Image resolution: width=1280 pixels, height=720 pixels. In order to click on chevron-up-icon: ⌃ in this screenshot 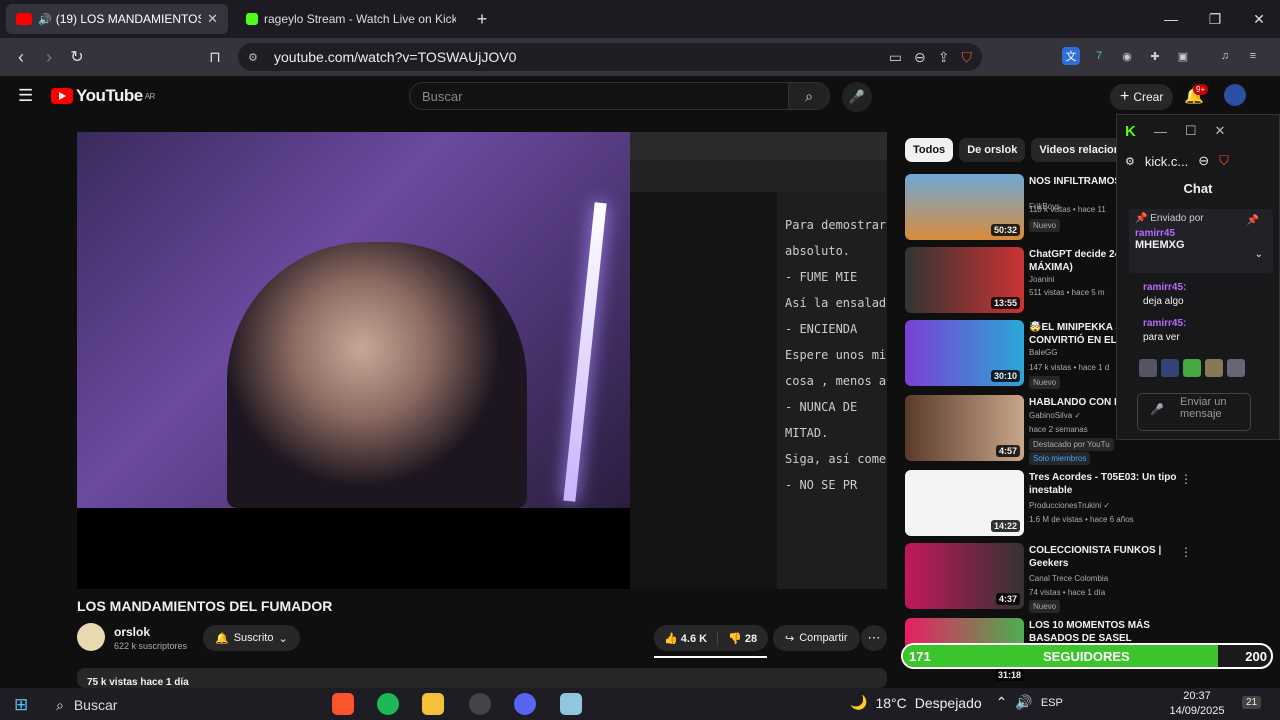, I will do `click(1002, 702)`.